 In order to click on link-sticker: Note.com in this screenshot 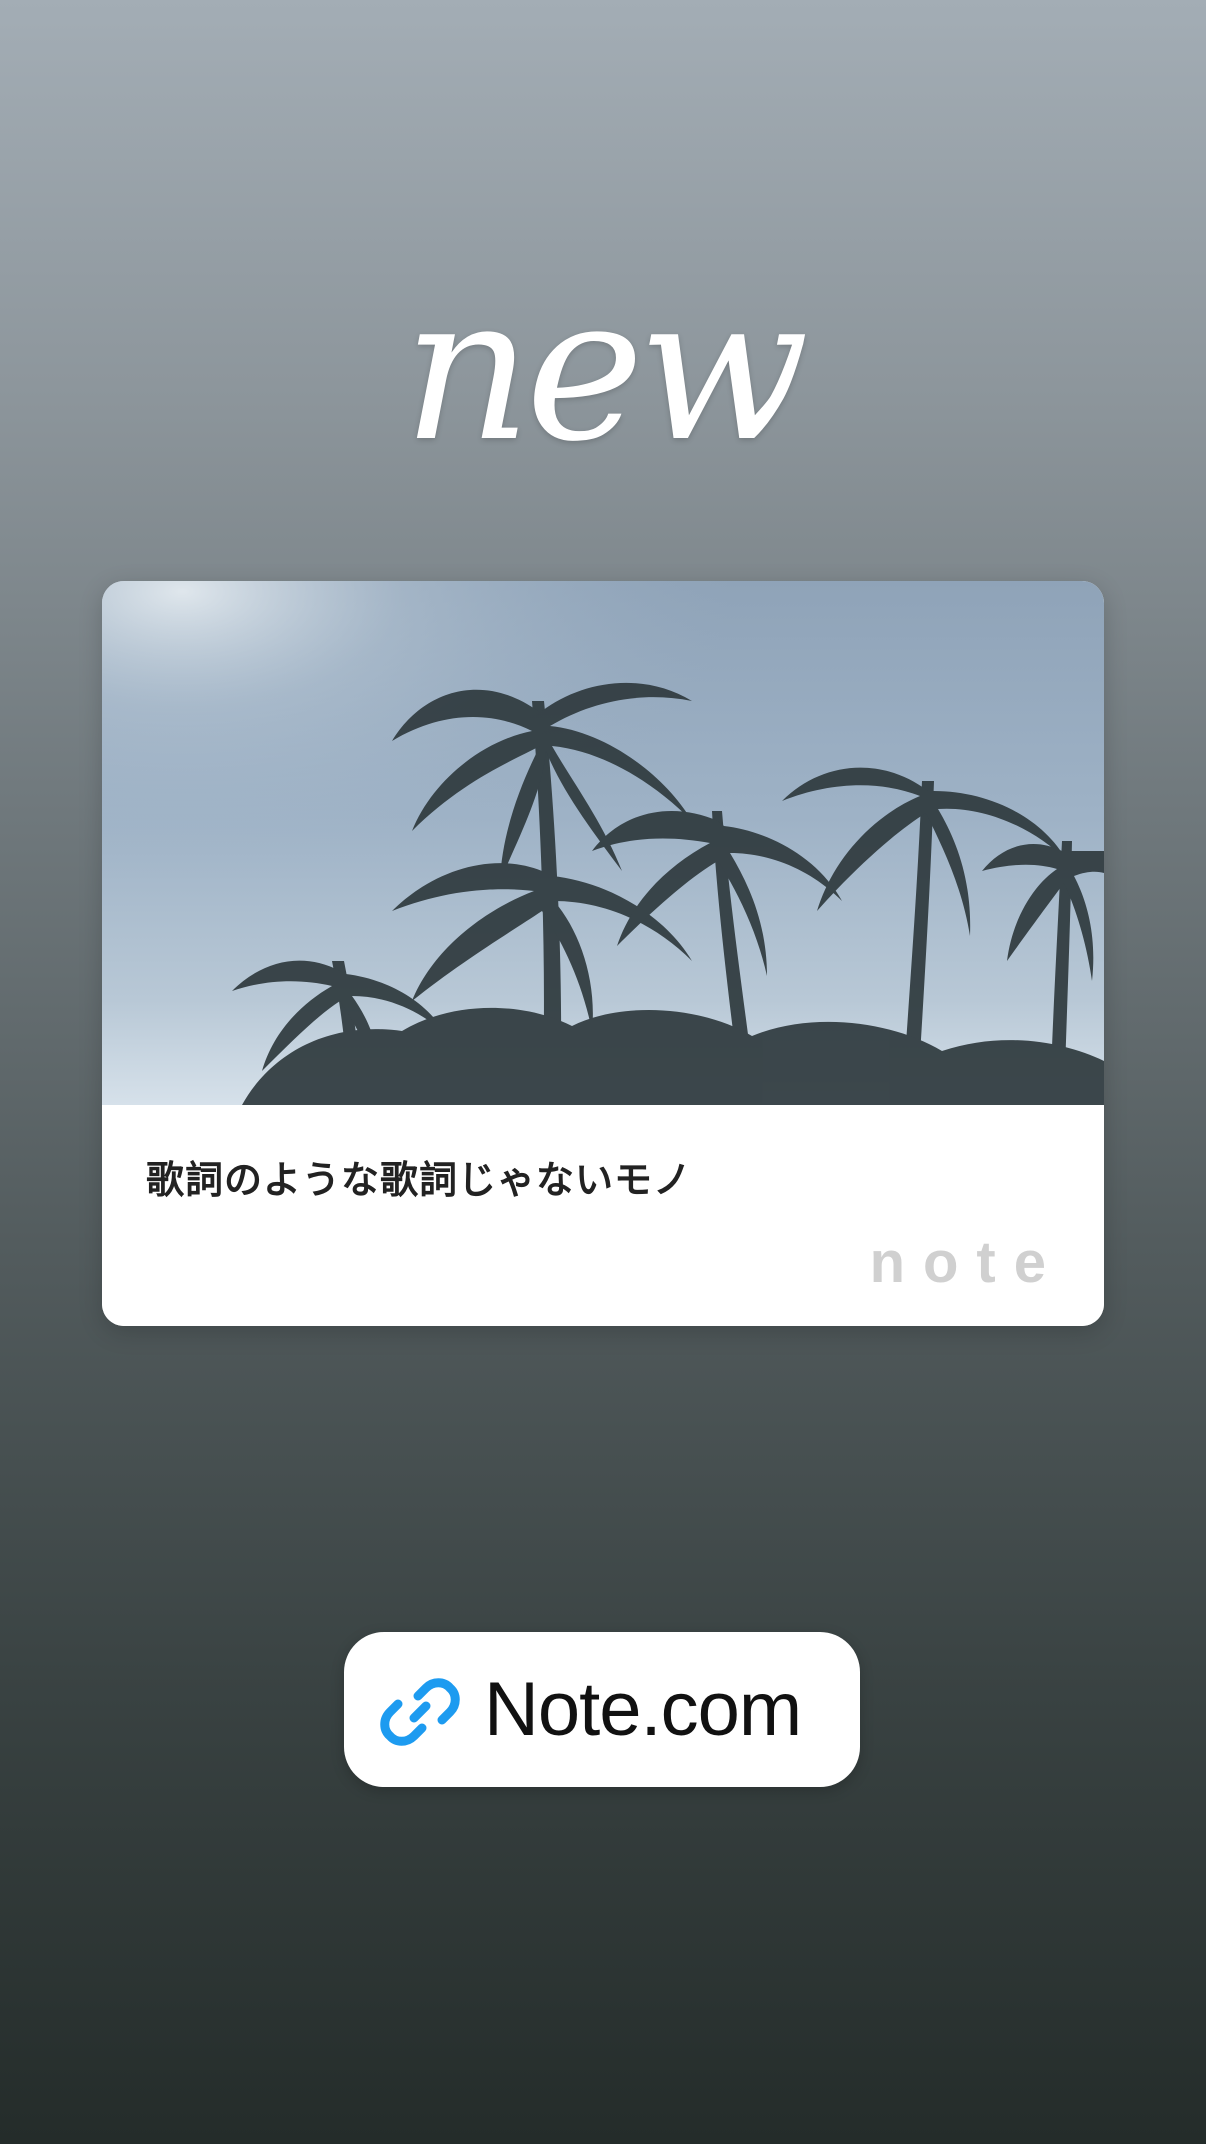, I will do `click(602, 1709)`.